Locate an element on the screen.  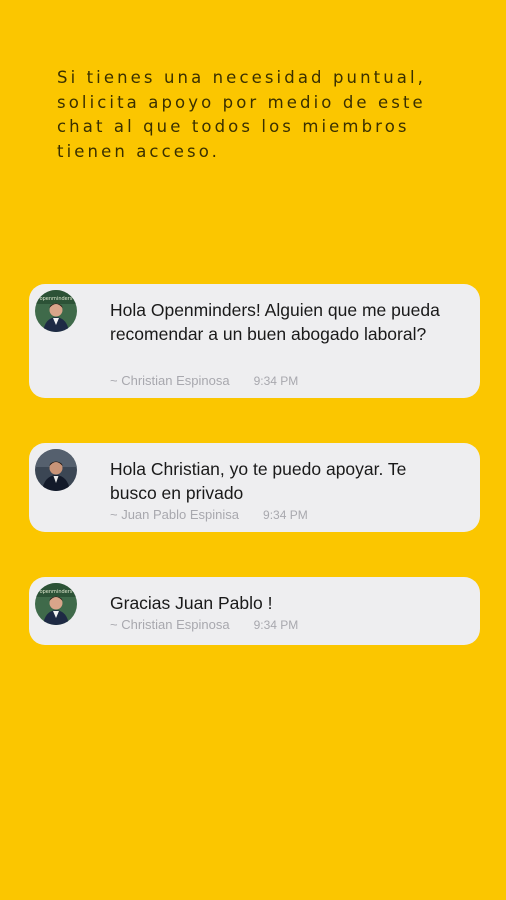
message-meta: ~ Juan Pablo Espinisa 9:34 PM is located at coordinates (209, 514).